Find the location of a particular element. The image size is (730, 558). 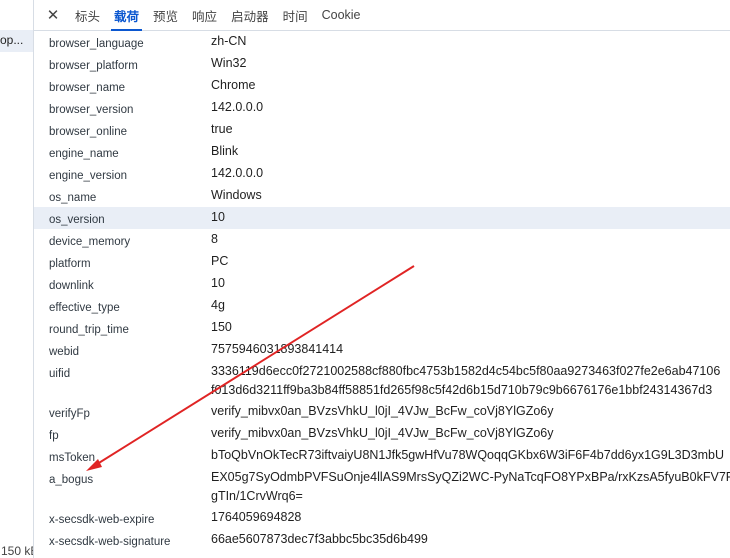

param-value: 8 is located at coordinates (214, 239).